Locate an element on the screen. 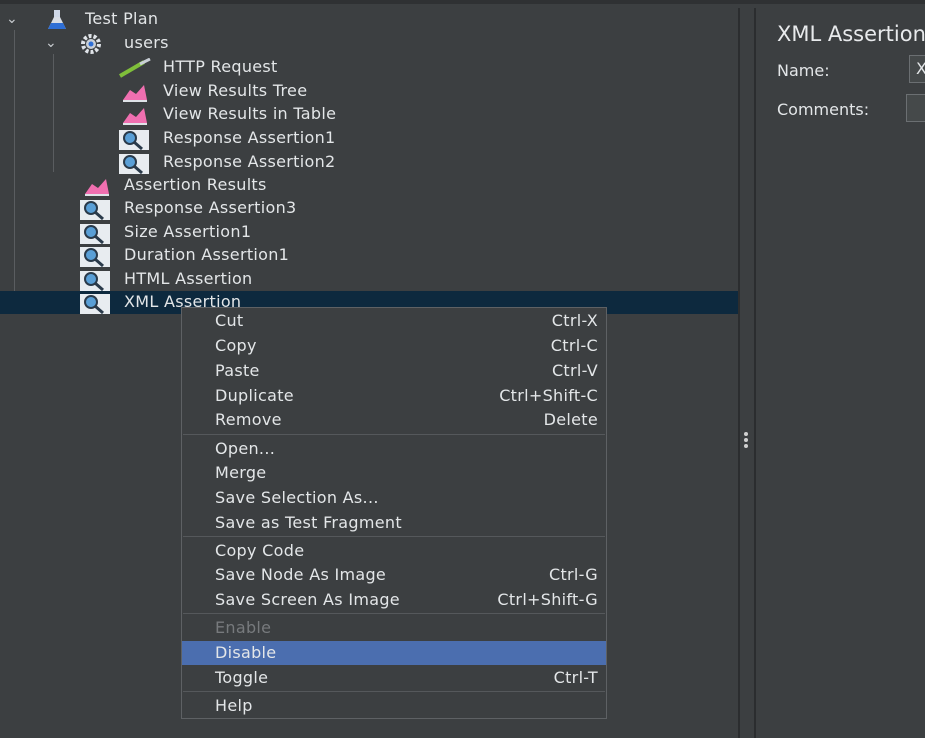  menu-item-label: Copy Code is located at coordinates (260, 550).